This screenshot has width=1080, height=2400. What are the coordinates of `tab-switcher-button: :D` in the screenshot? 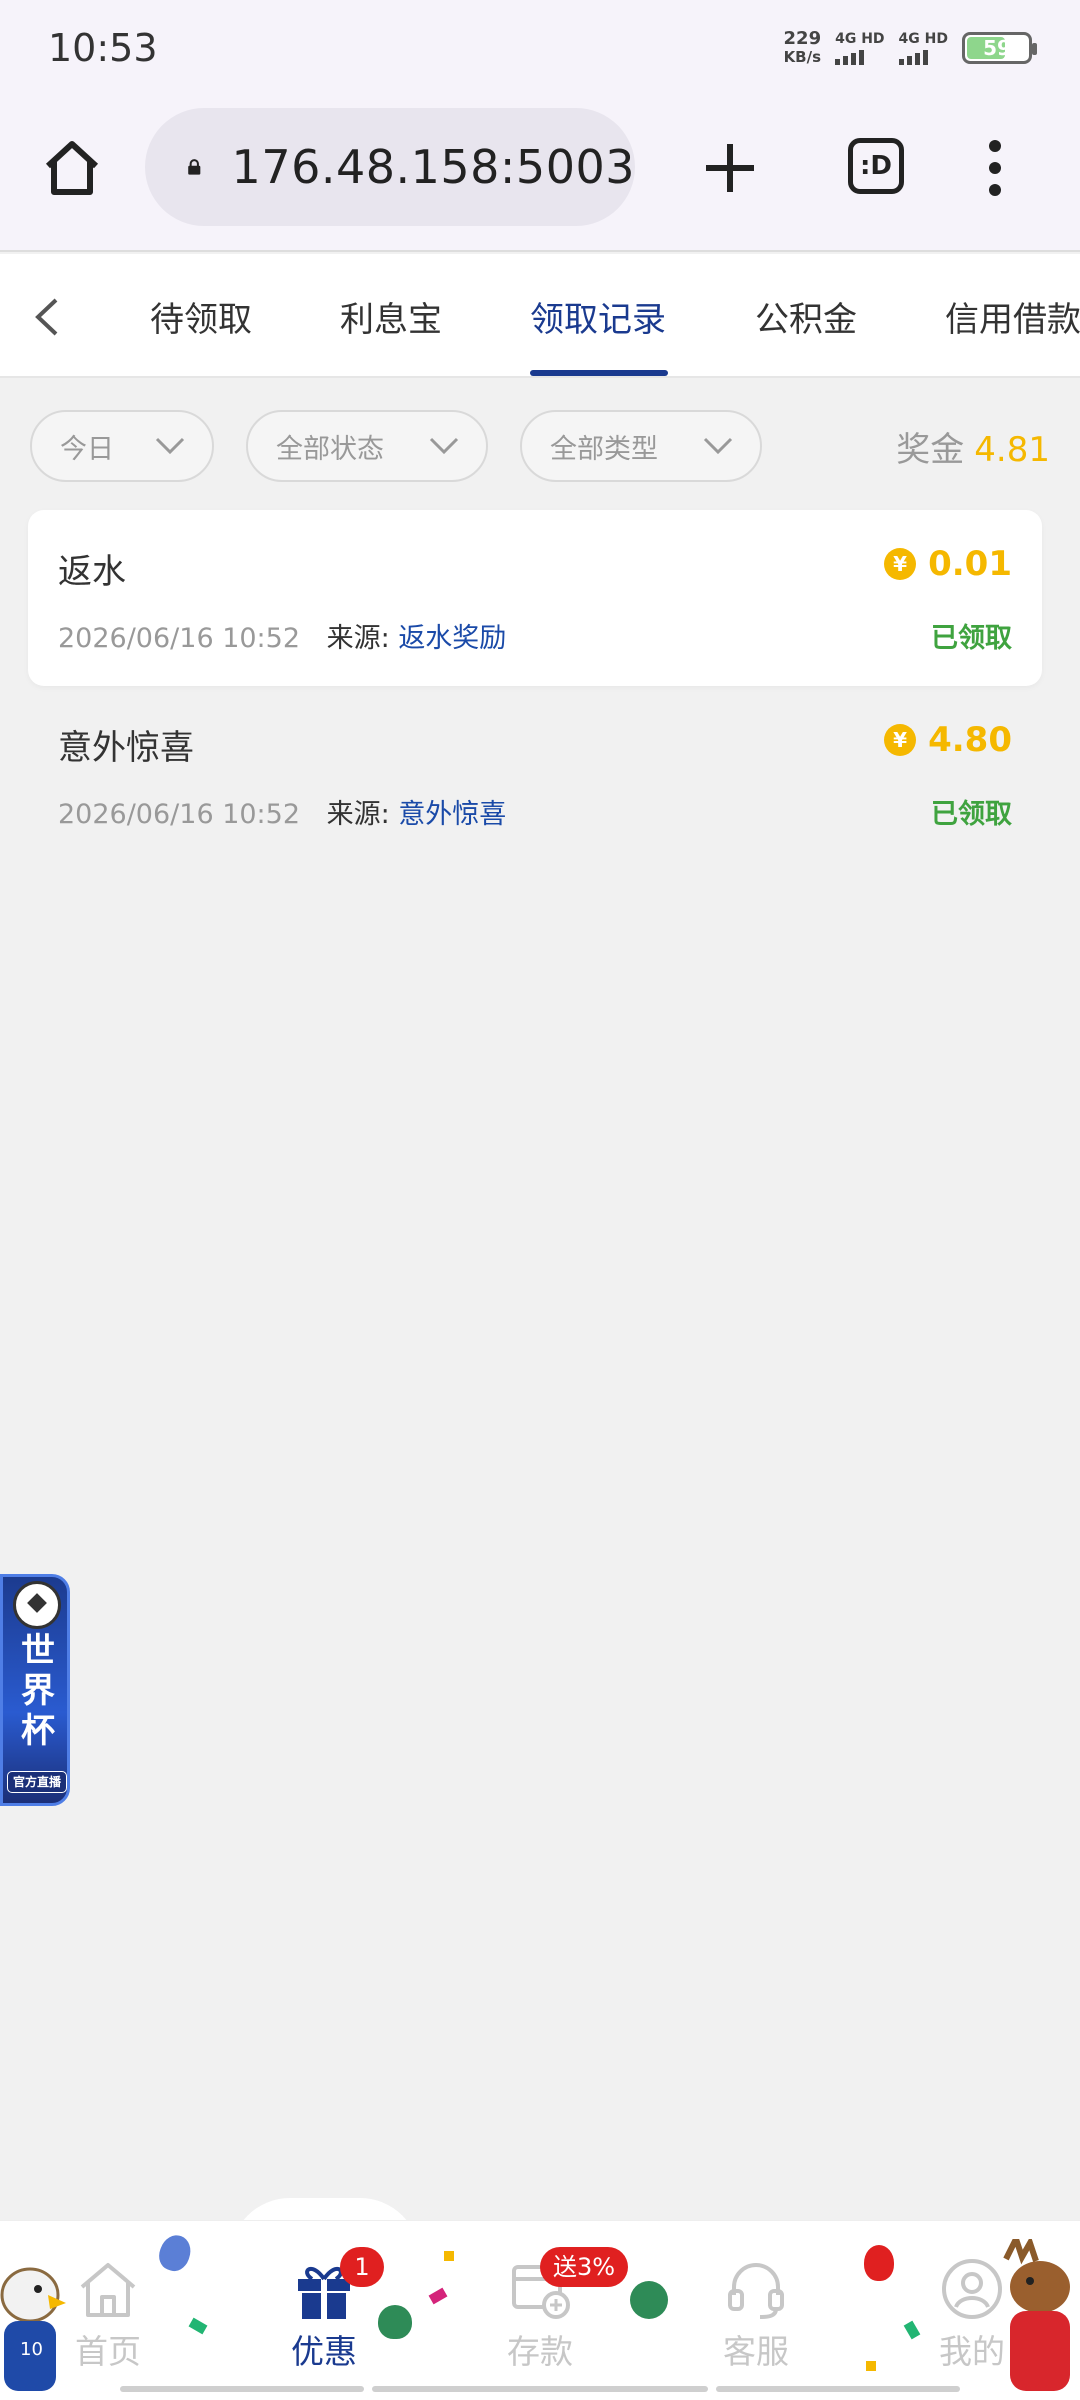 It's located at (876, 166).